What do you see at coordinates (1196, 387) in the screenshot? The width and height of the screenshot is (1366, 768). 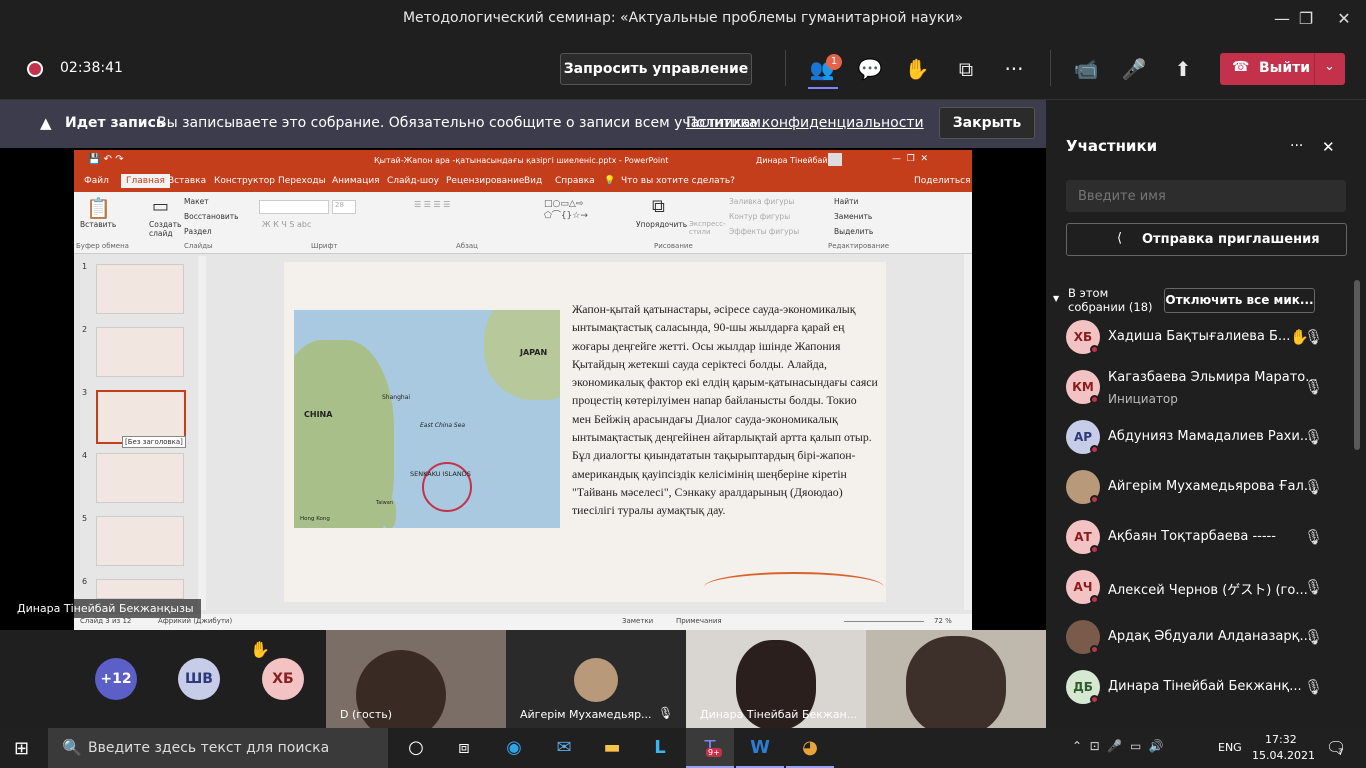 I see `participant-row: КМ Кагазбаева Эльмира Марато... Инициатор 🎙` at bounding box center [1196, 387].